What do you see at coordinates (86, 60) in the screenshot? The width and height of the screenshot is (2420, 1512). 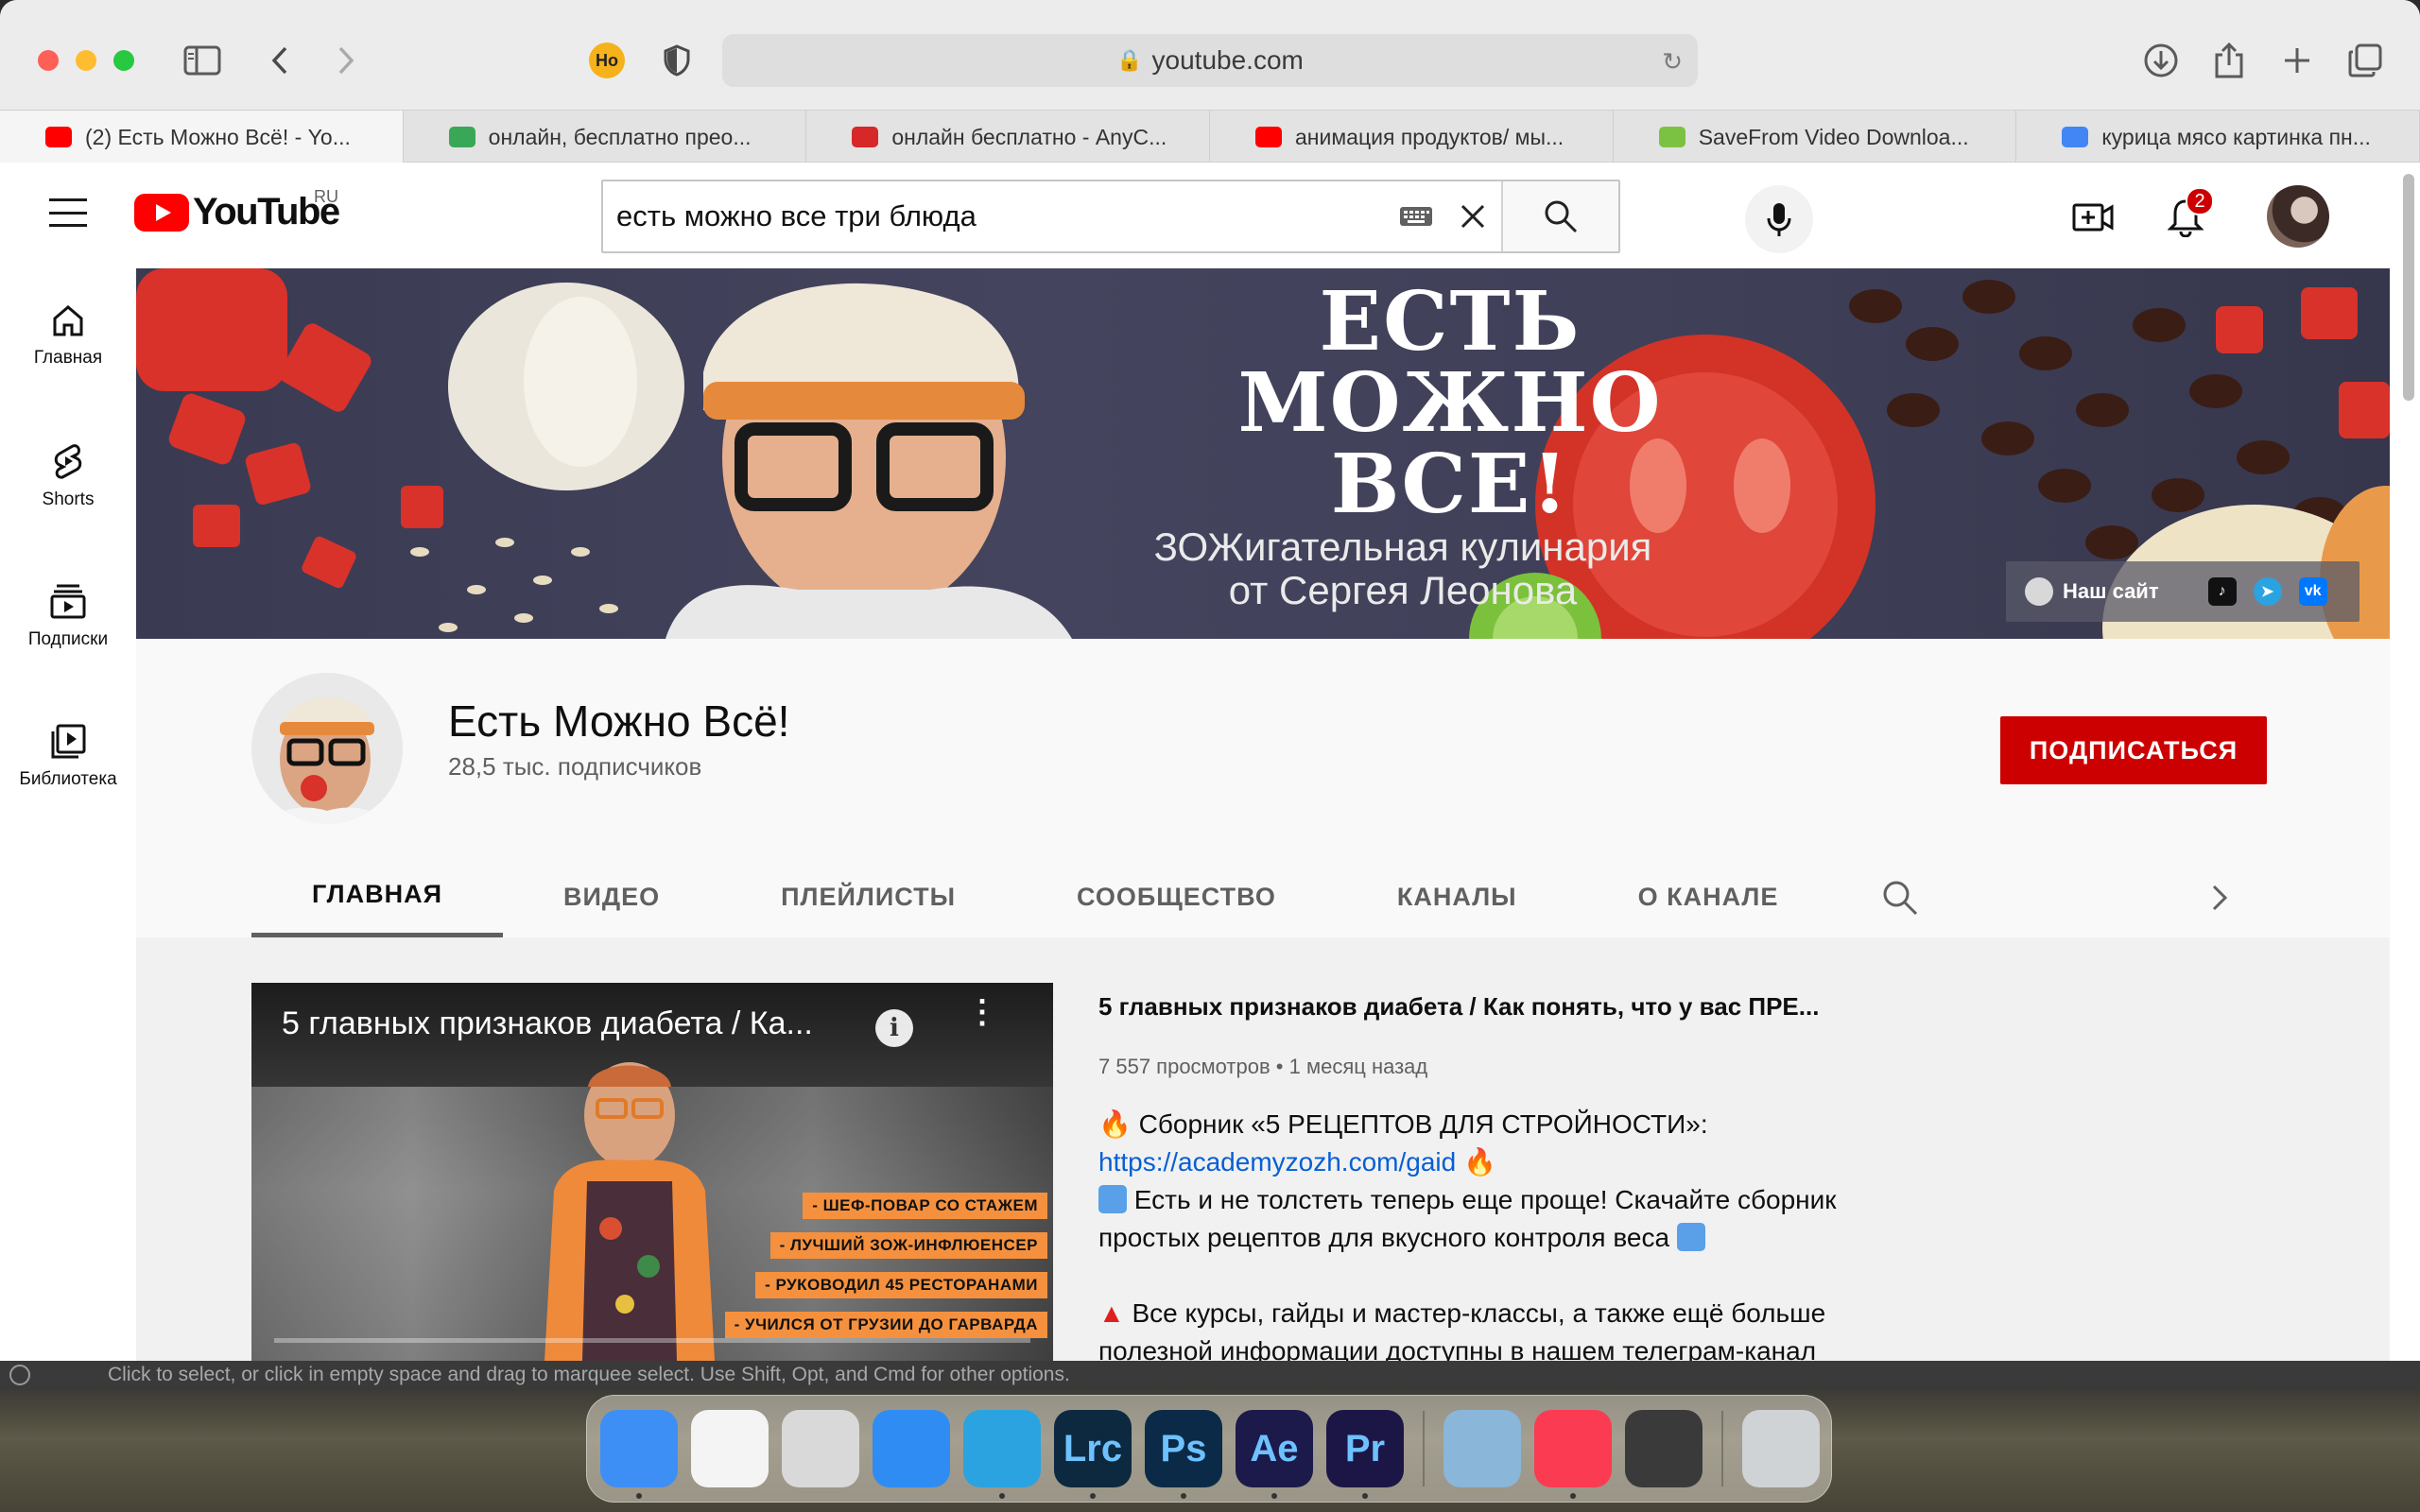 I see `minimize-window-button` at bounding box center [86, 60].